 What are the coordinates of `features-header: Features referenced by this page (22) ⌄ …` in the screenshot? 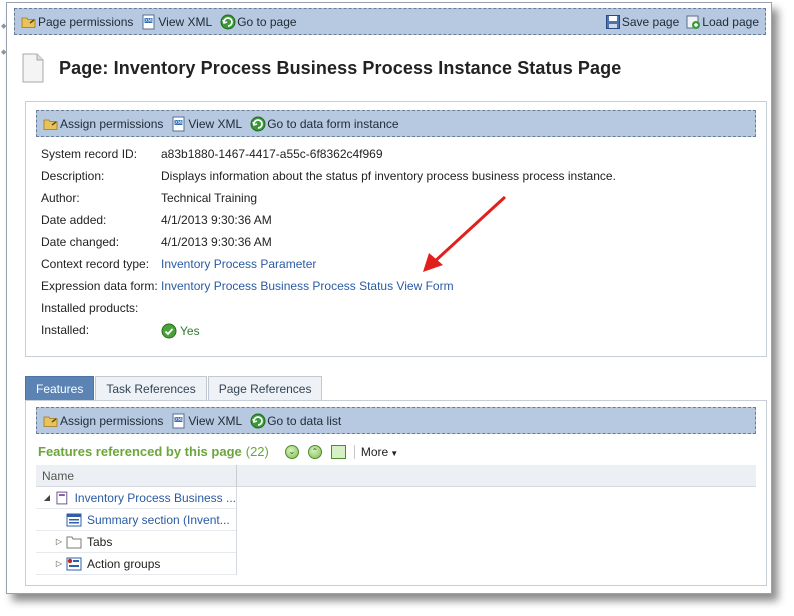 It's located at (218, 451).